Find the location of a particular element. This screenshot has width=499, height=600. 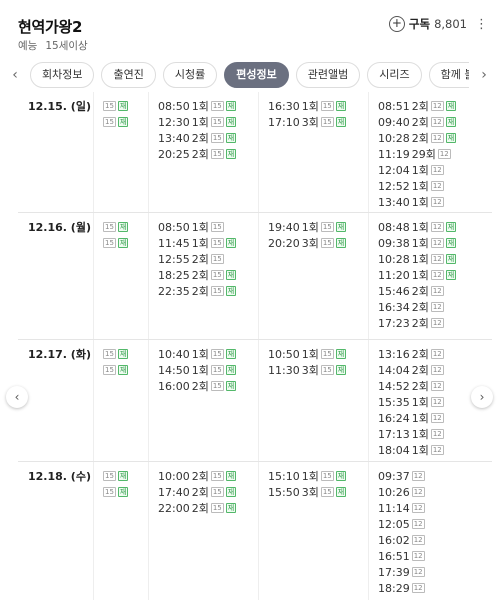

air-time: 12:52 is located at coordinates (394, 186).